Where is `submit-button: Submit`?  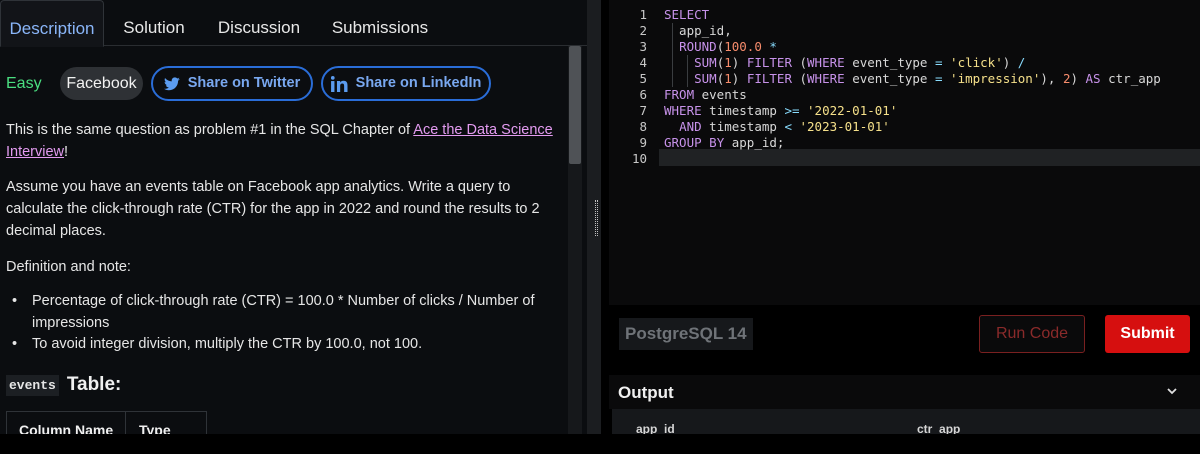 submit-button: Submit is located at coordinates (1147, 334).